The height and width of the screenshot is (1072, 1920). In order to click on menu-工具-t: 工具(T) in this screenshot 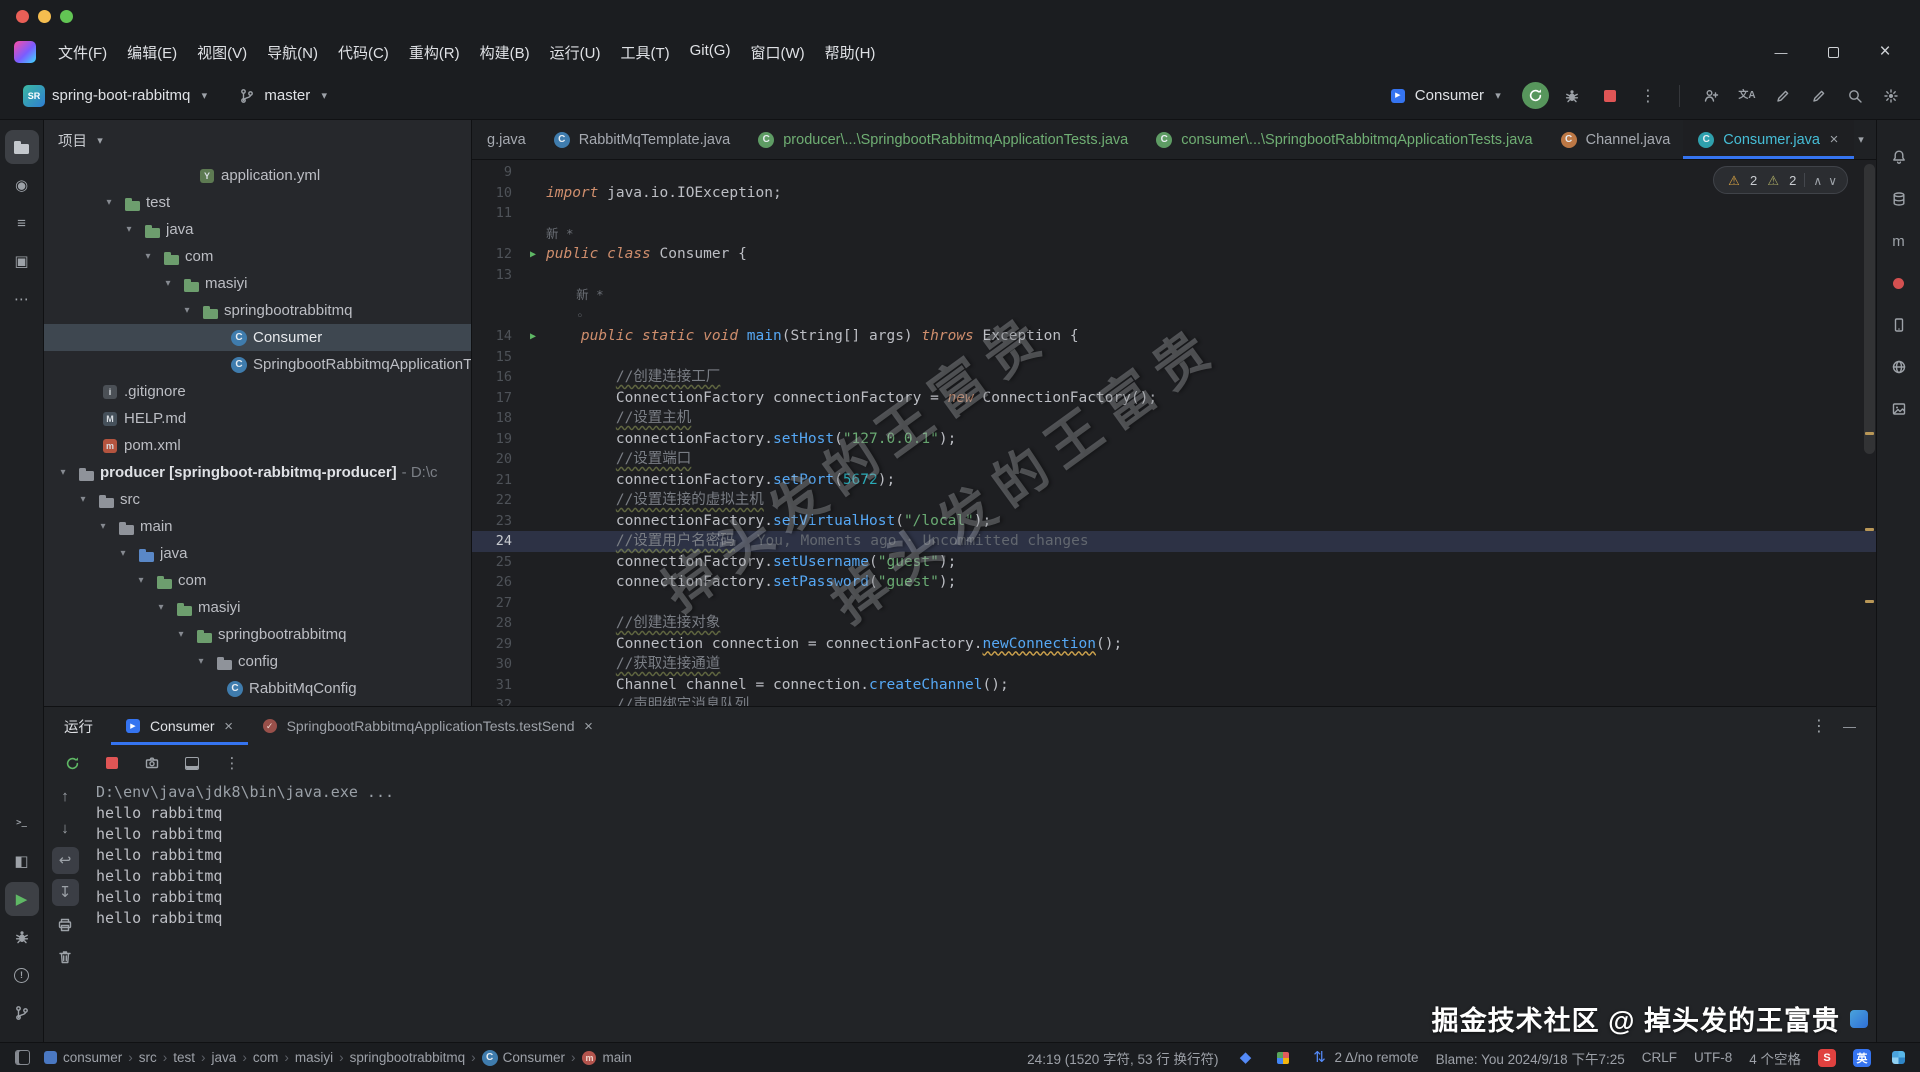, I will do `click(644, 52)`.